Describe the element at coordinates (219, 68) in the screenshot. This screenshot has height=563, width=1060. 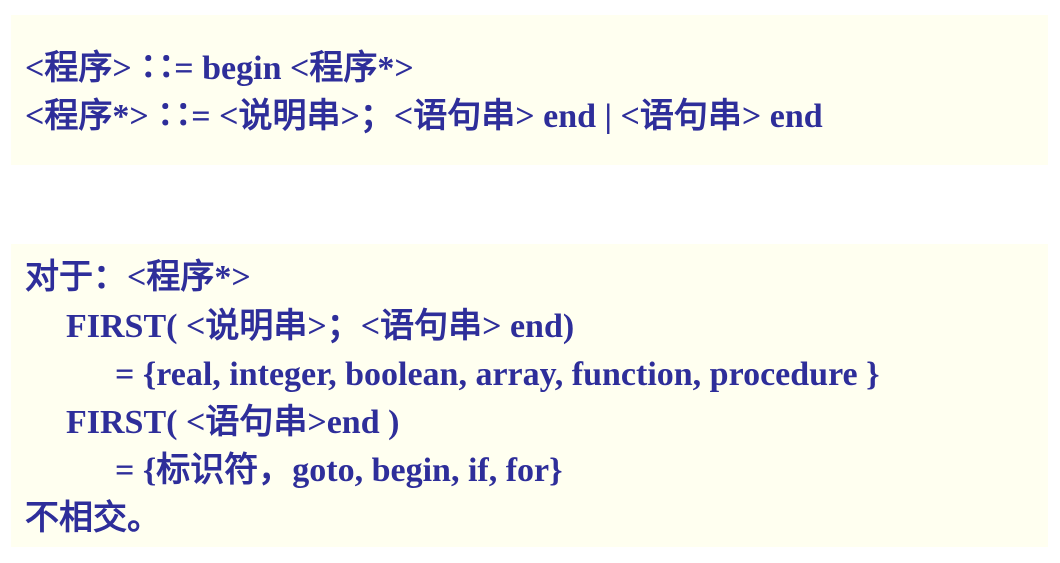
I see `grammar-rule-program: <程序> ∷= begin <程序*>` at that location.